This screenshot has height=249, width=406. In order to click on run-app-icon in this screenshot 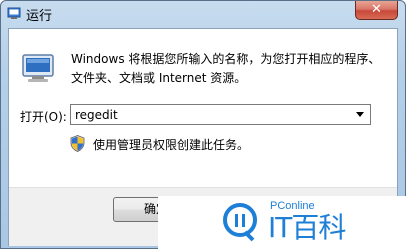, I will do `click(14, 13)`.